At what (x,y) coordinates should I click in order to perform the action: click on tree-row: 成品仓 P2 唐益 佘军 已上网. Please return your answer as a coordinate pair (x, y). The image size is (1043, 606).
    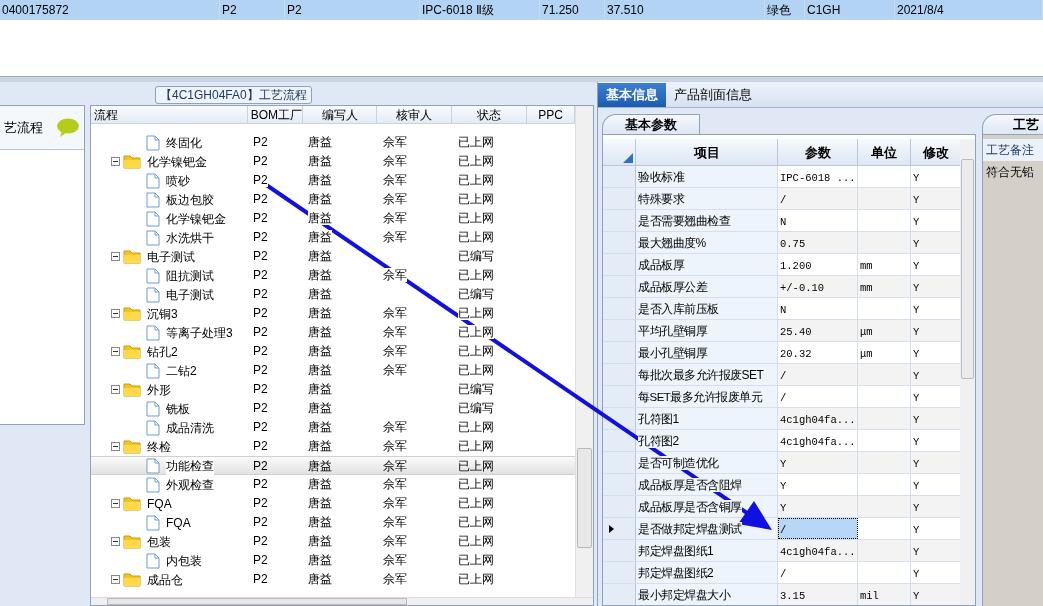
    Looking at the image, I should click on (333, 579).